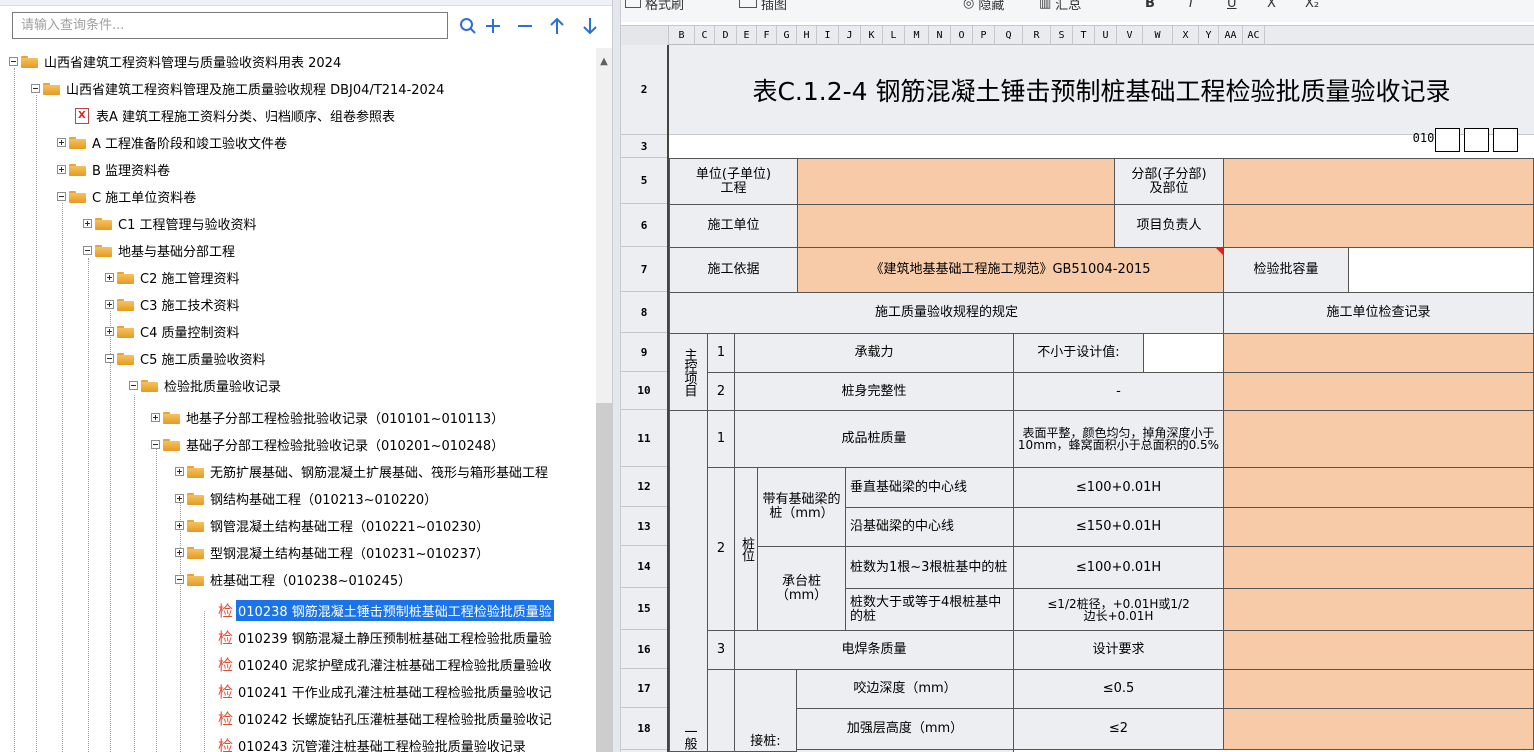 The height and width of the screenshot is (752, 1534). I want to click on row-header-6: 6, so click(644, 225).